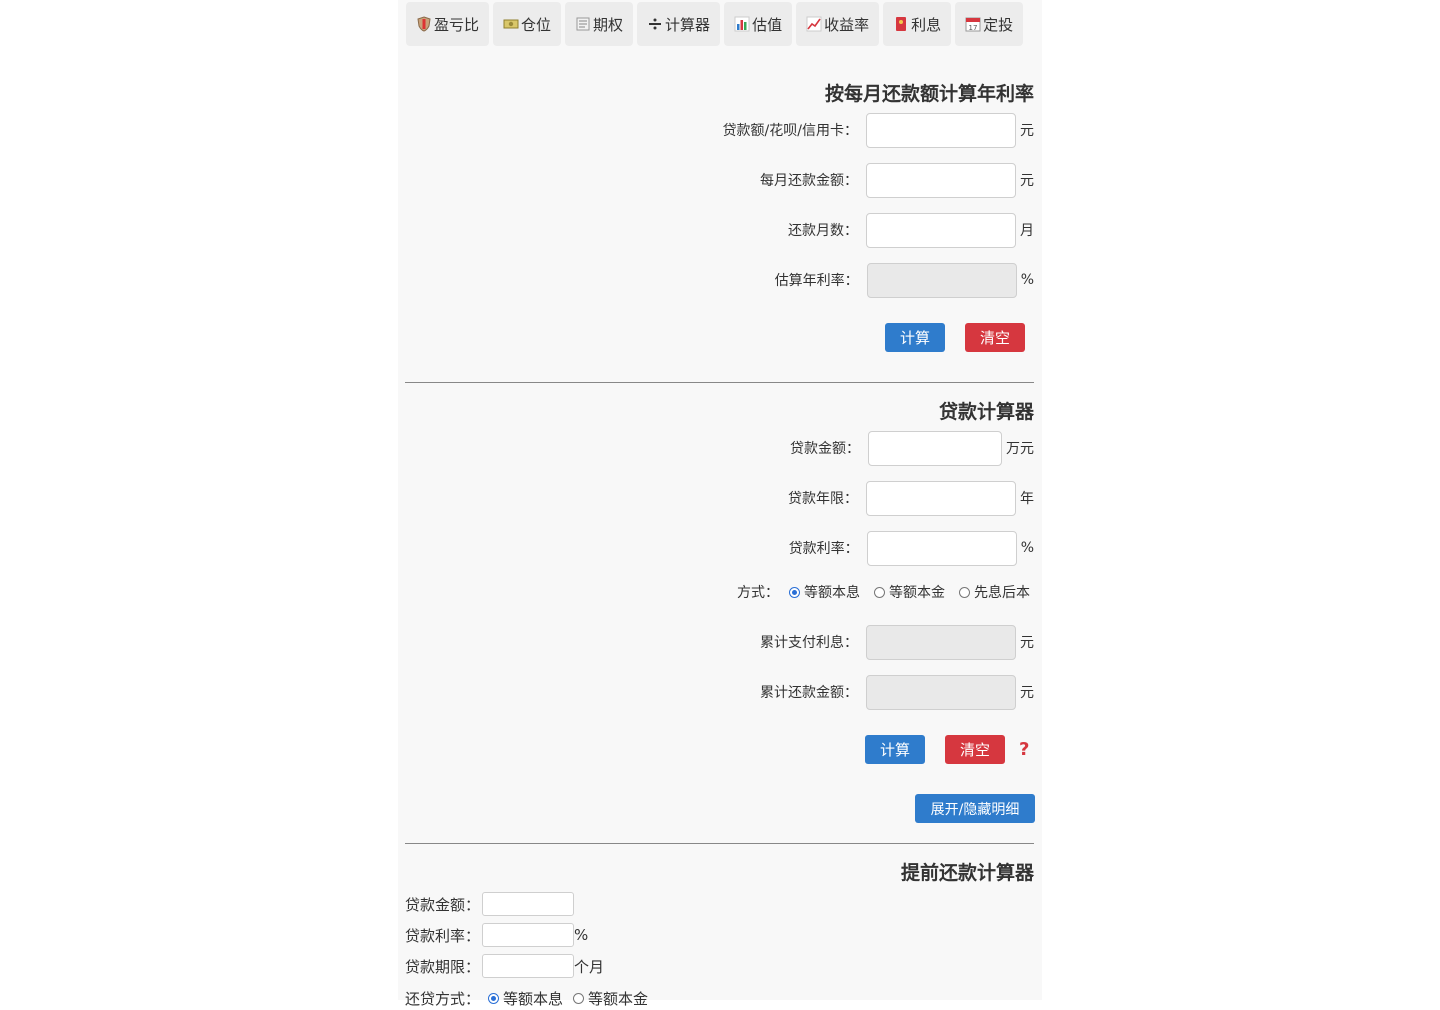  I want to click on tab-calculator: 计算器, so click(679, 24).